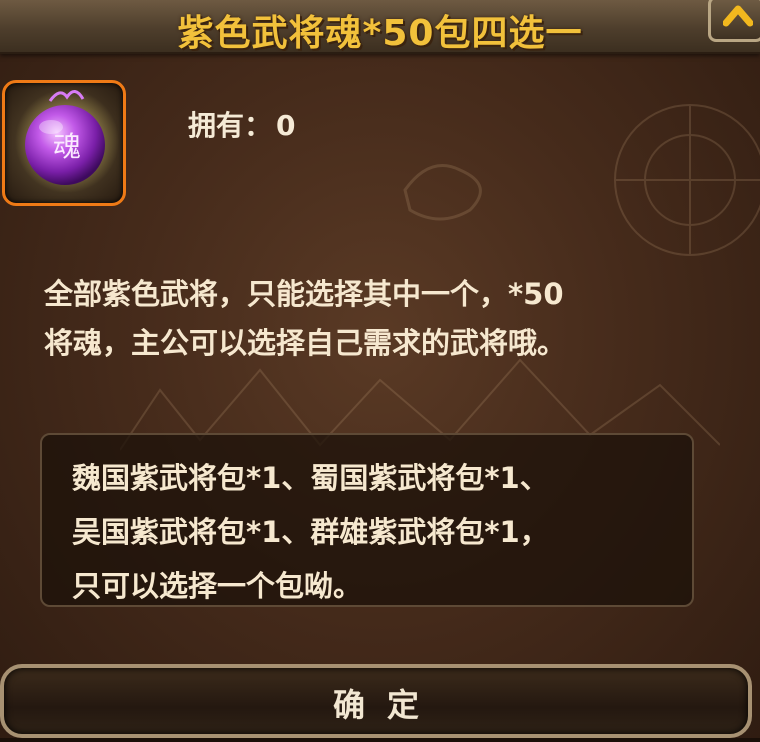 This screenshot has width=760, height=742. I want to click on owned-count: 拥有： 0, so click(244, 124).